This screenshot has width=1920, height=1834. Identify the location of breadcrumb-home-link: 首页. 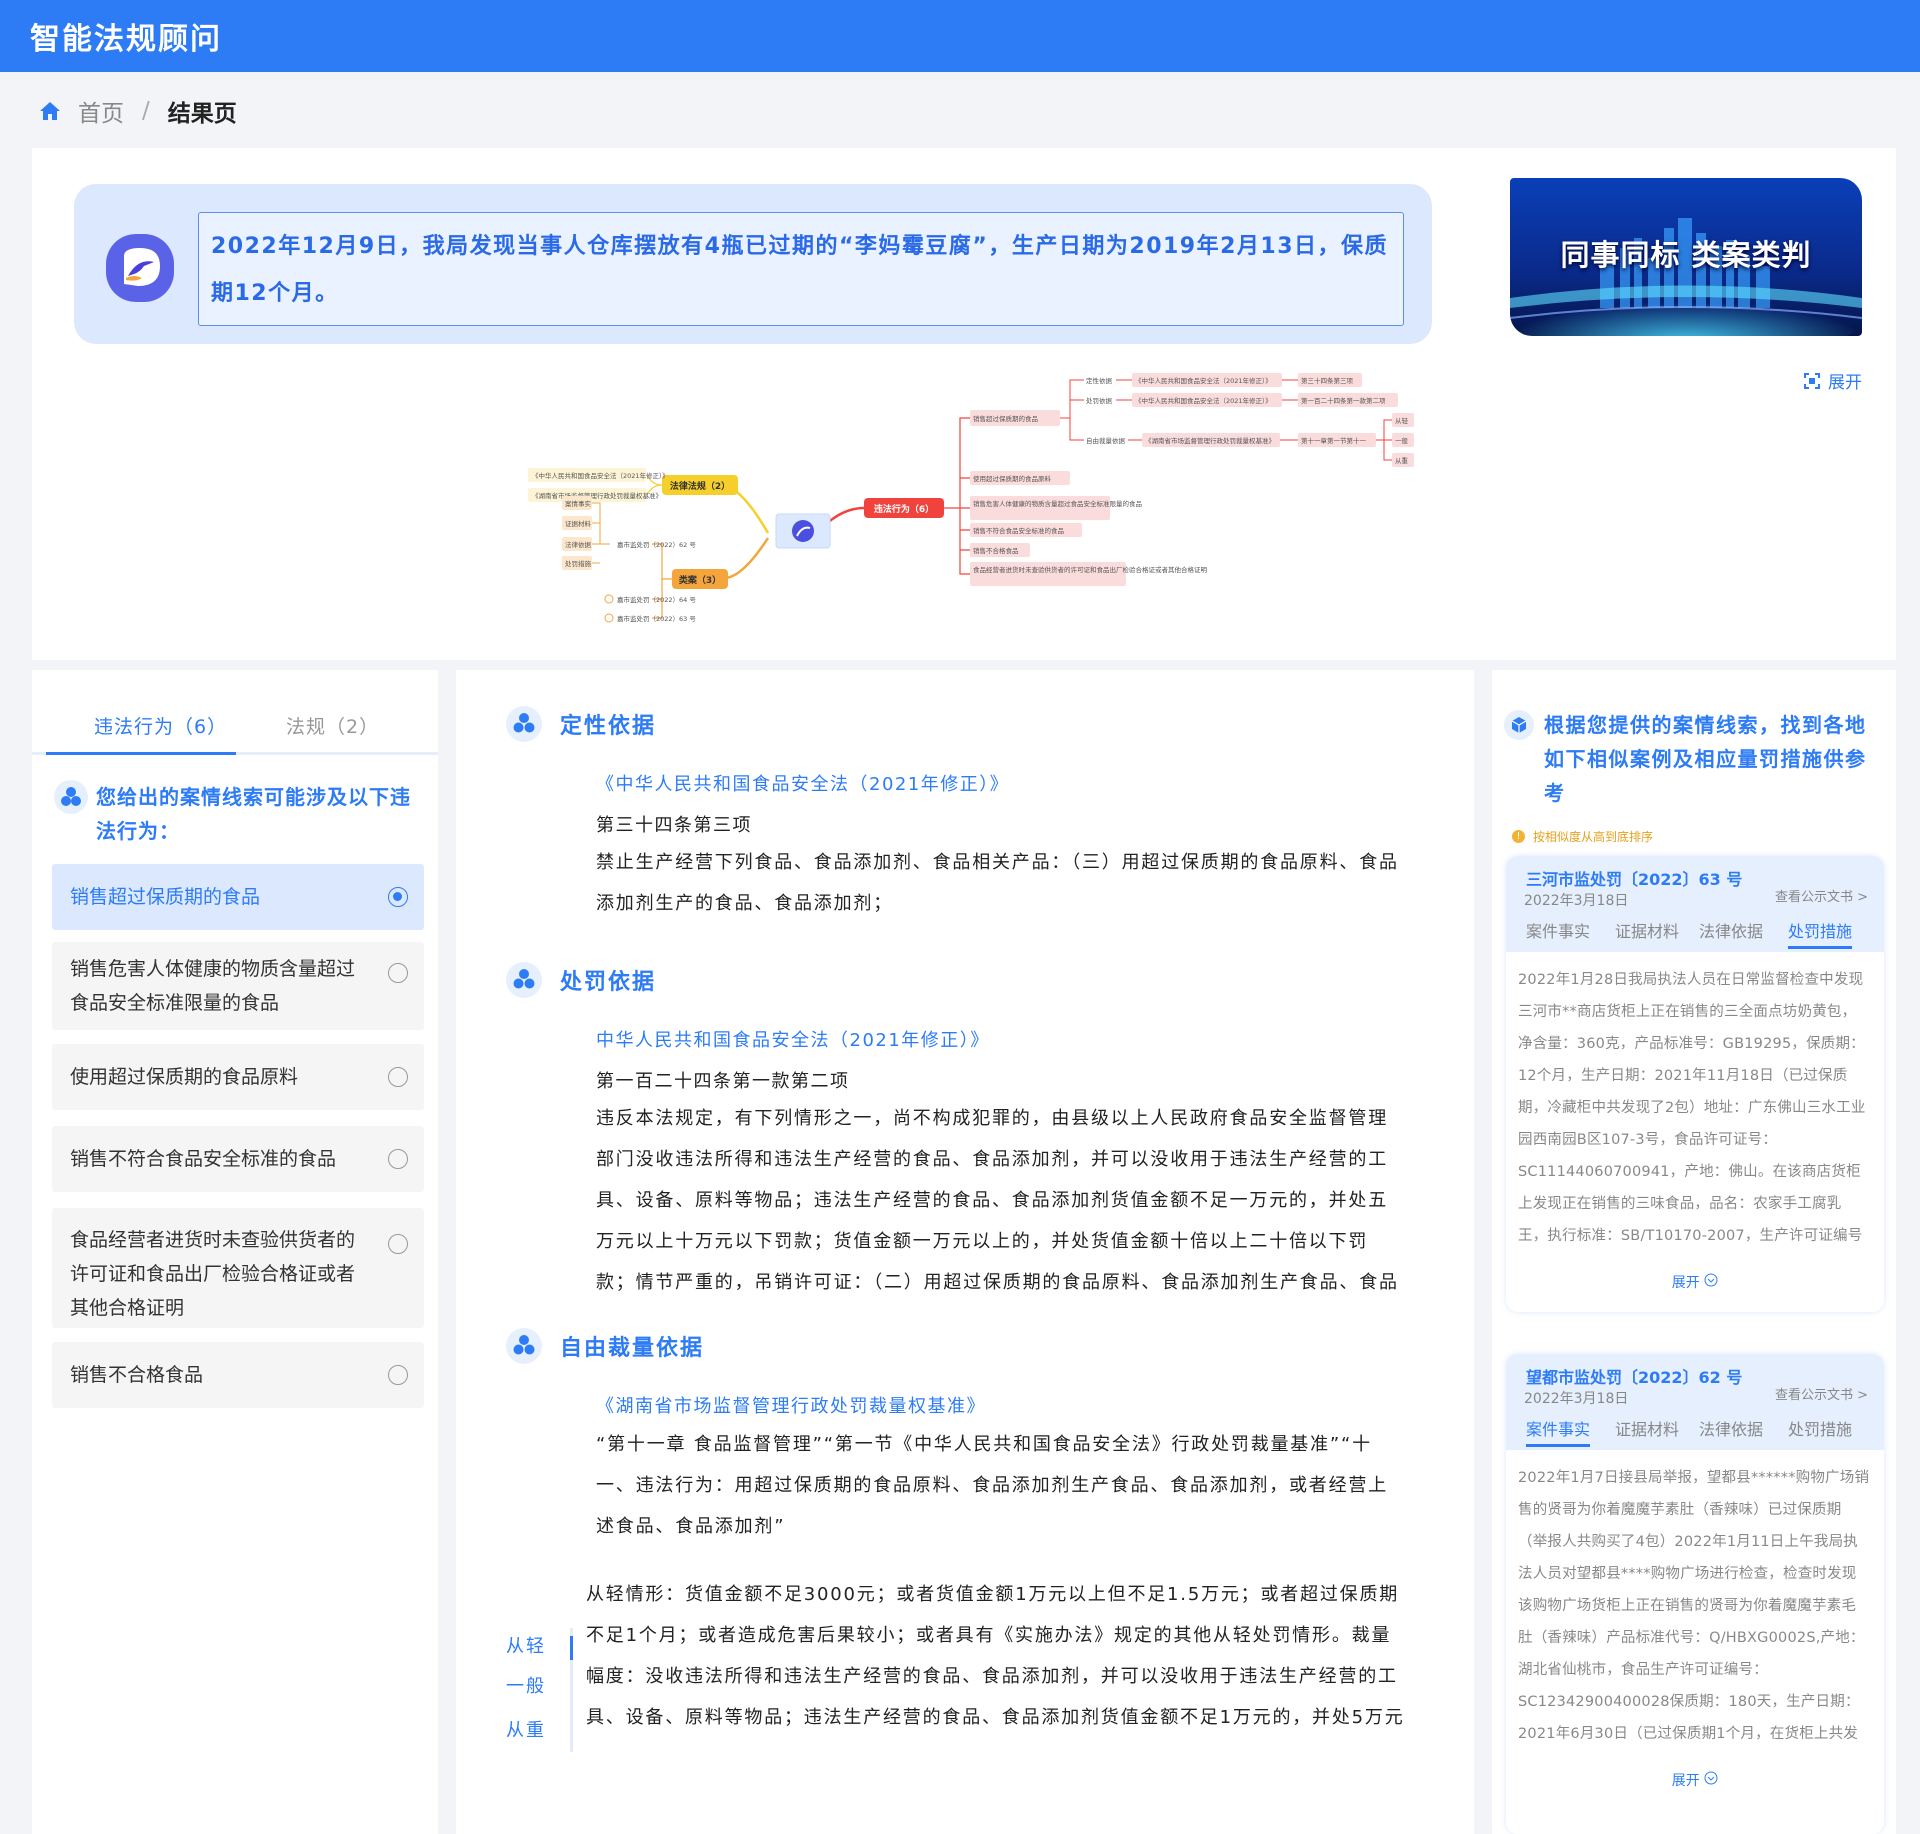
(101, 111).